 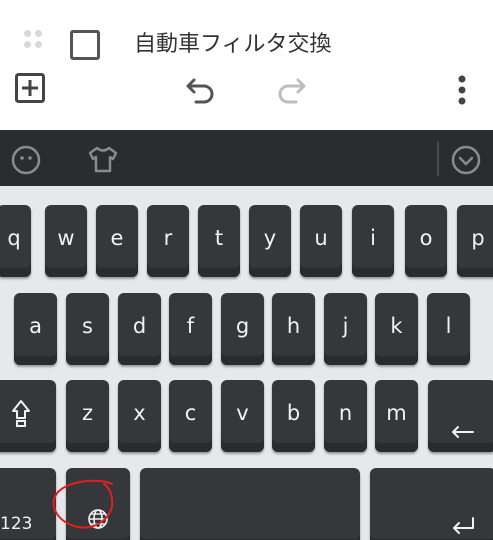 What do you see at coordinates (117, 241) in the screenshot?
I see `key-e: e` at bounding box center [117, 241].